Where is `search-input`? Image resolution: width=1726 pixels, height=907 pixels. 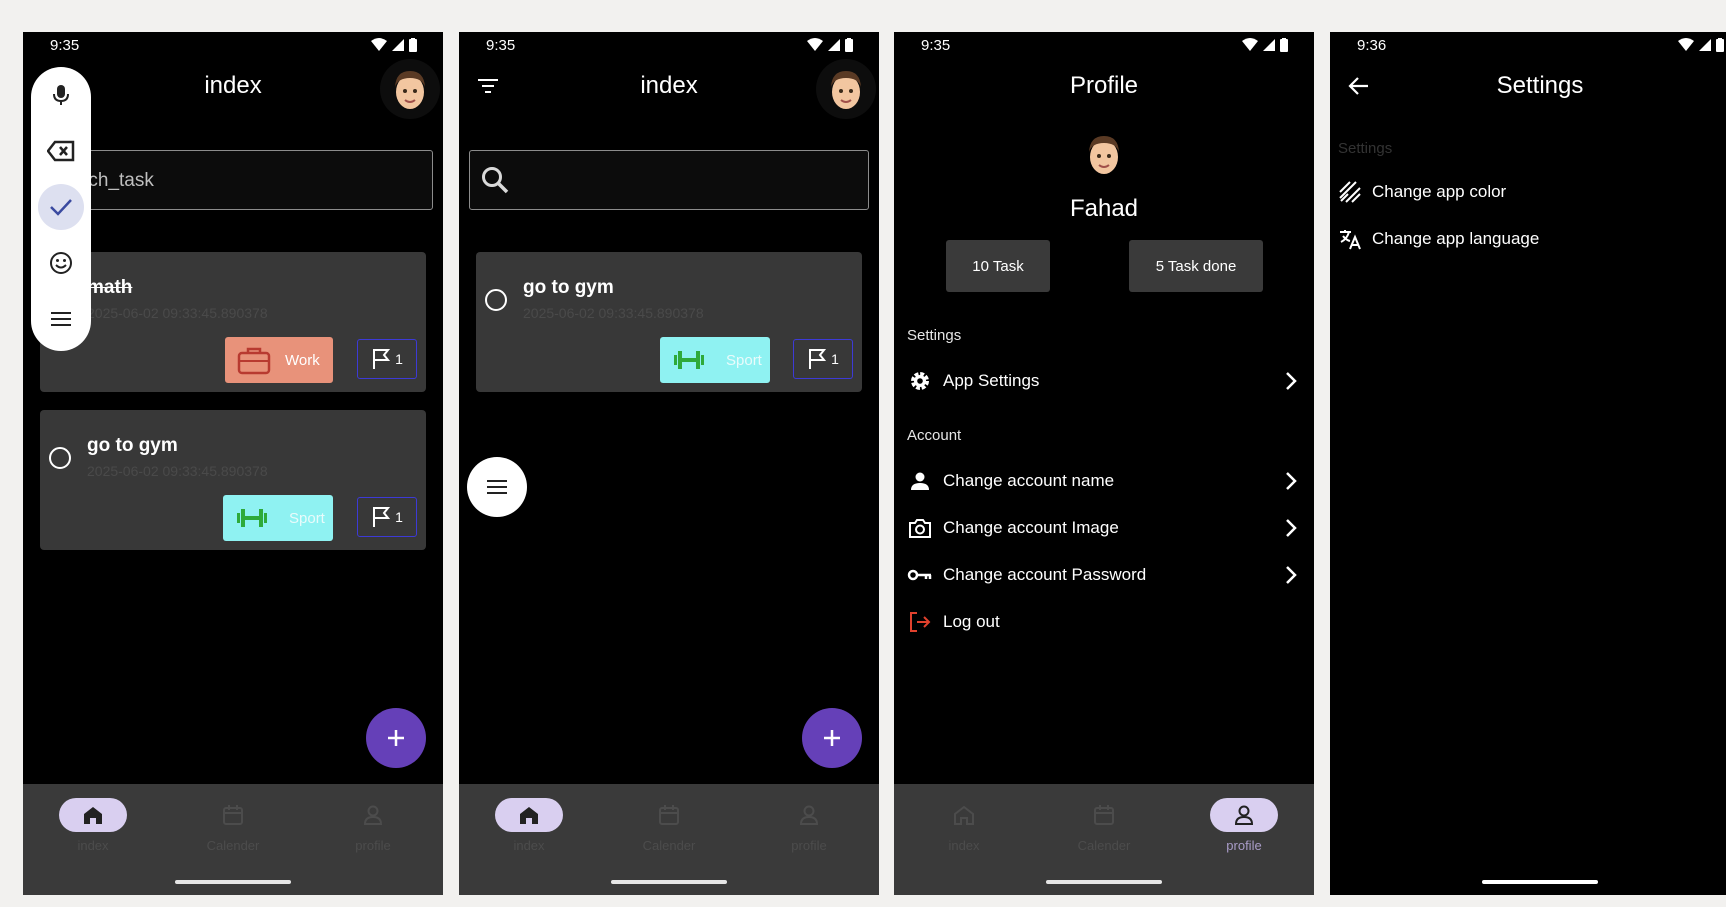 search-input is located at coordinates (669, 180).